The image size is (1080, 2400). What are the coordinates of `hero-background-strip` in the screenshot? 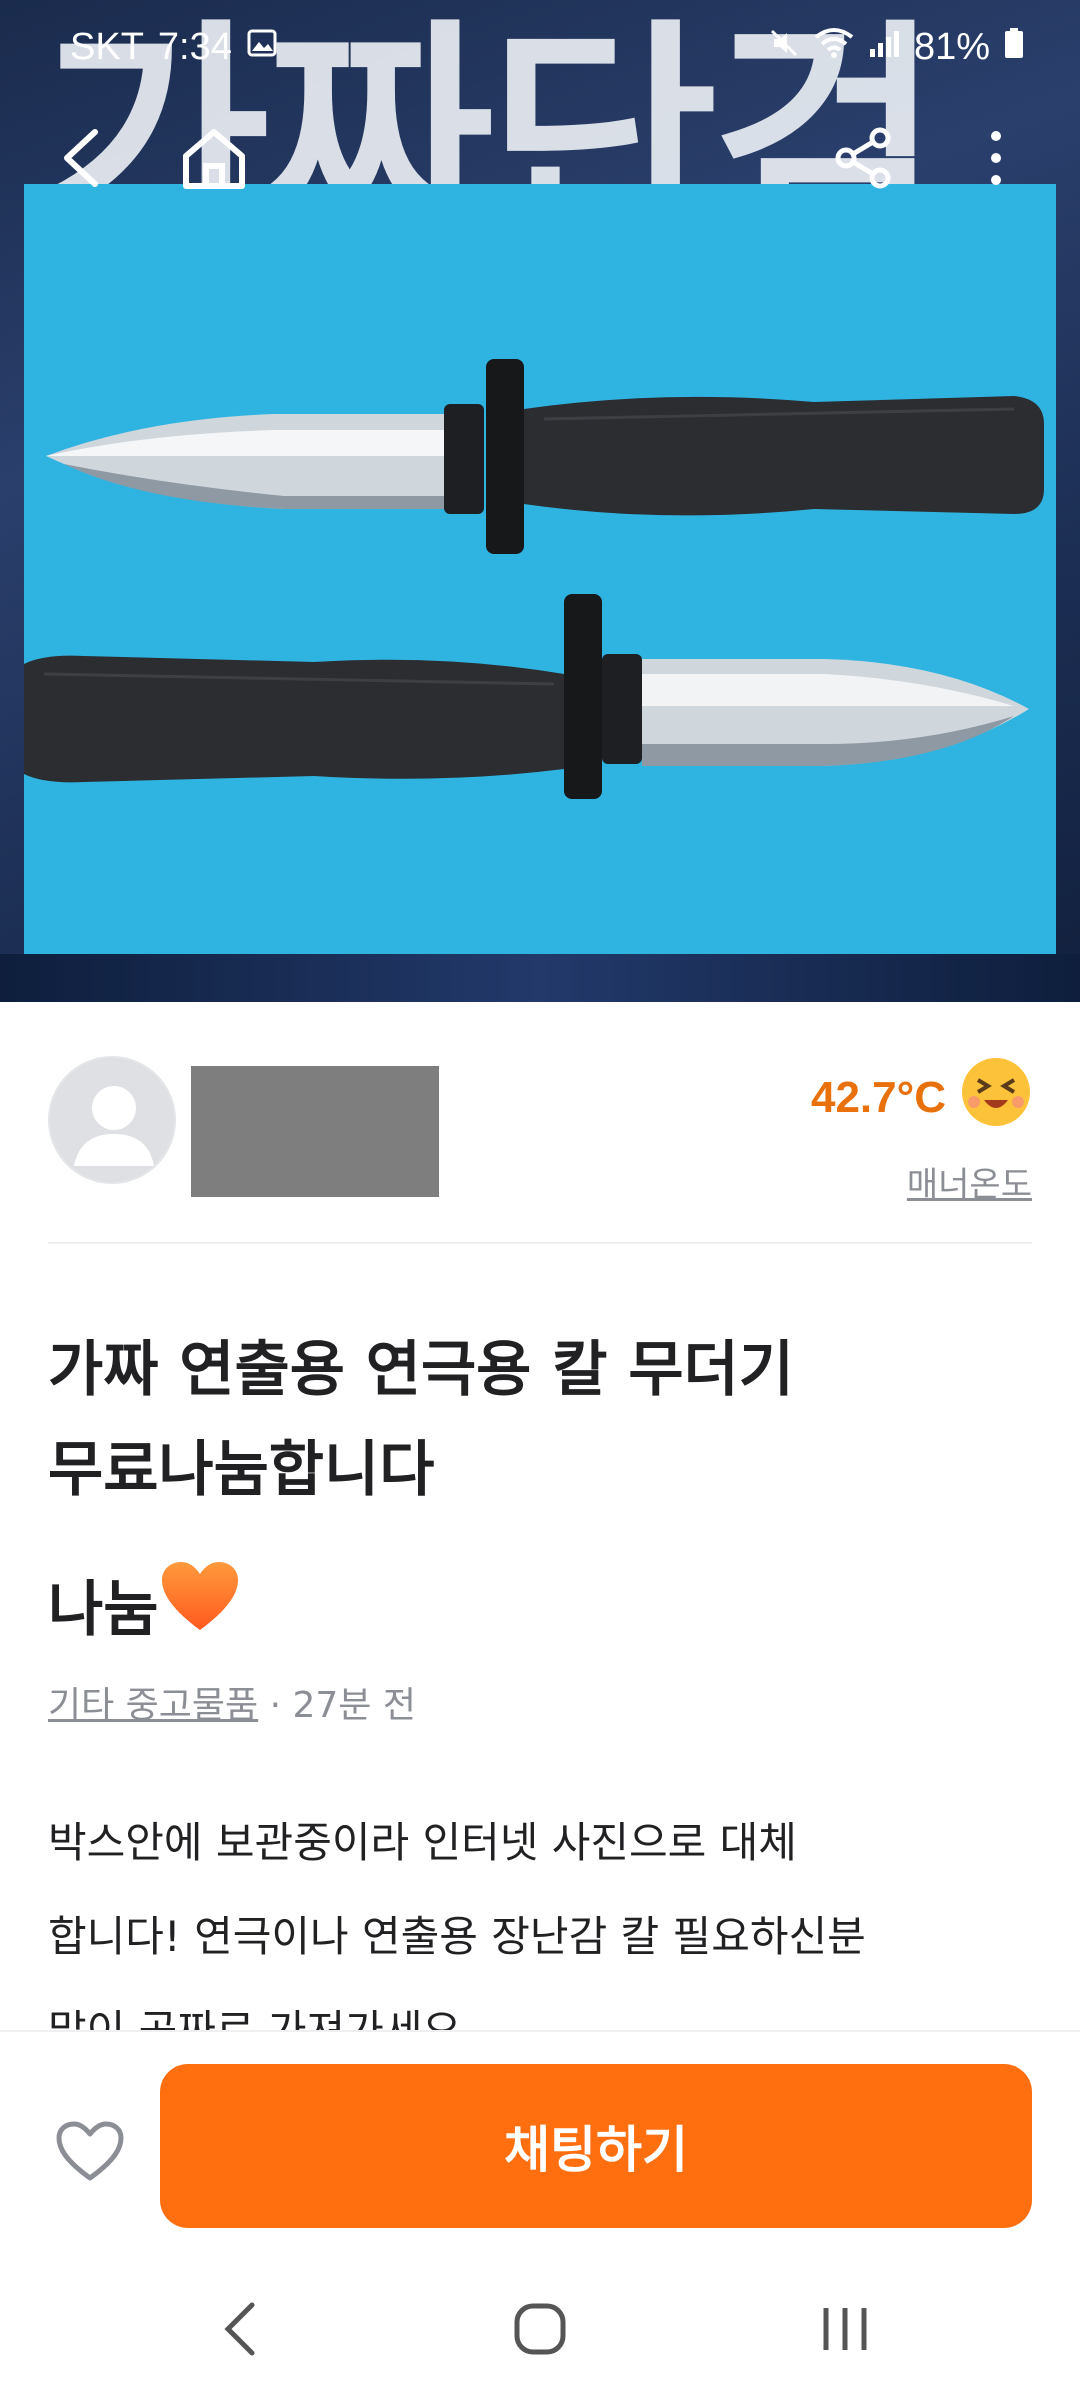 It's located at (540, 978).